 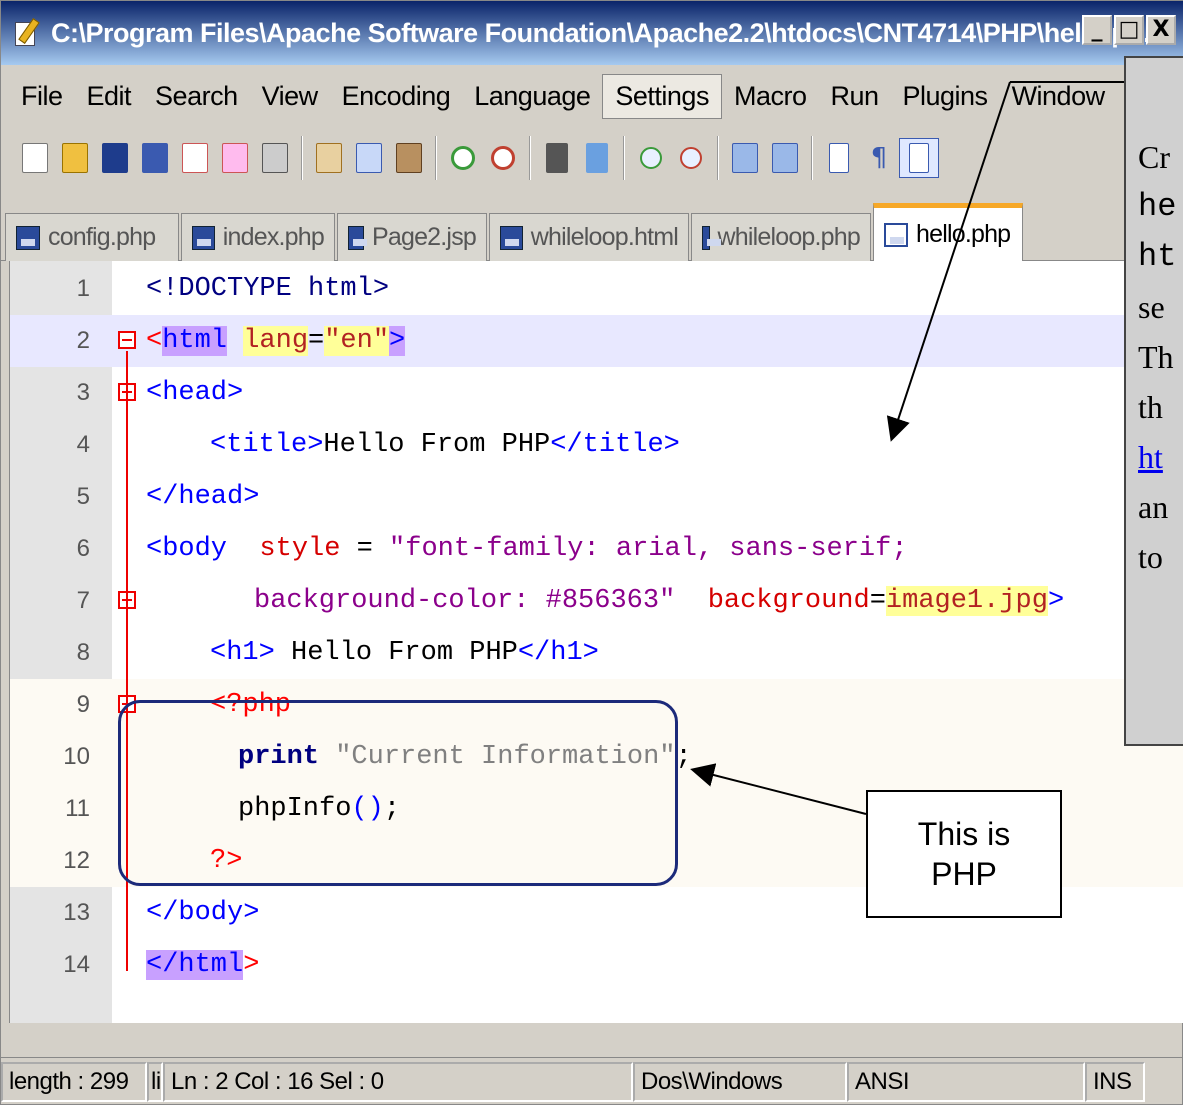 I want to click on menu-encoding: Encoding, so click(x=396, y=96).